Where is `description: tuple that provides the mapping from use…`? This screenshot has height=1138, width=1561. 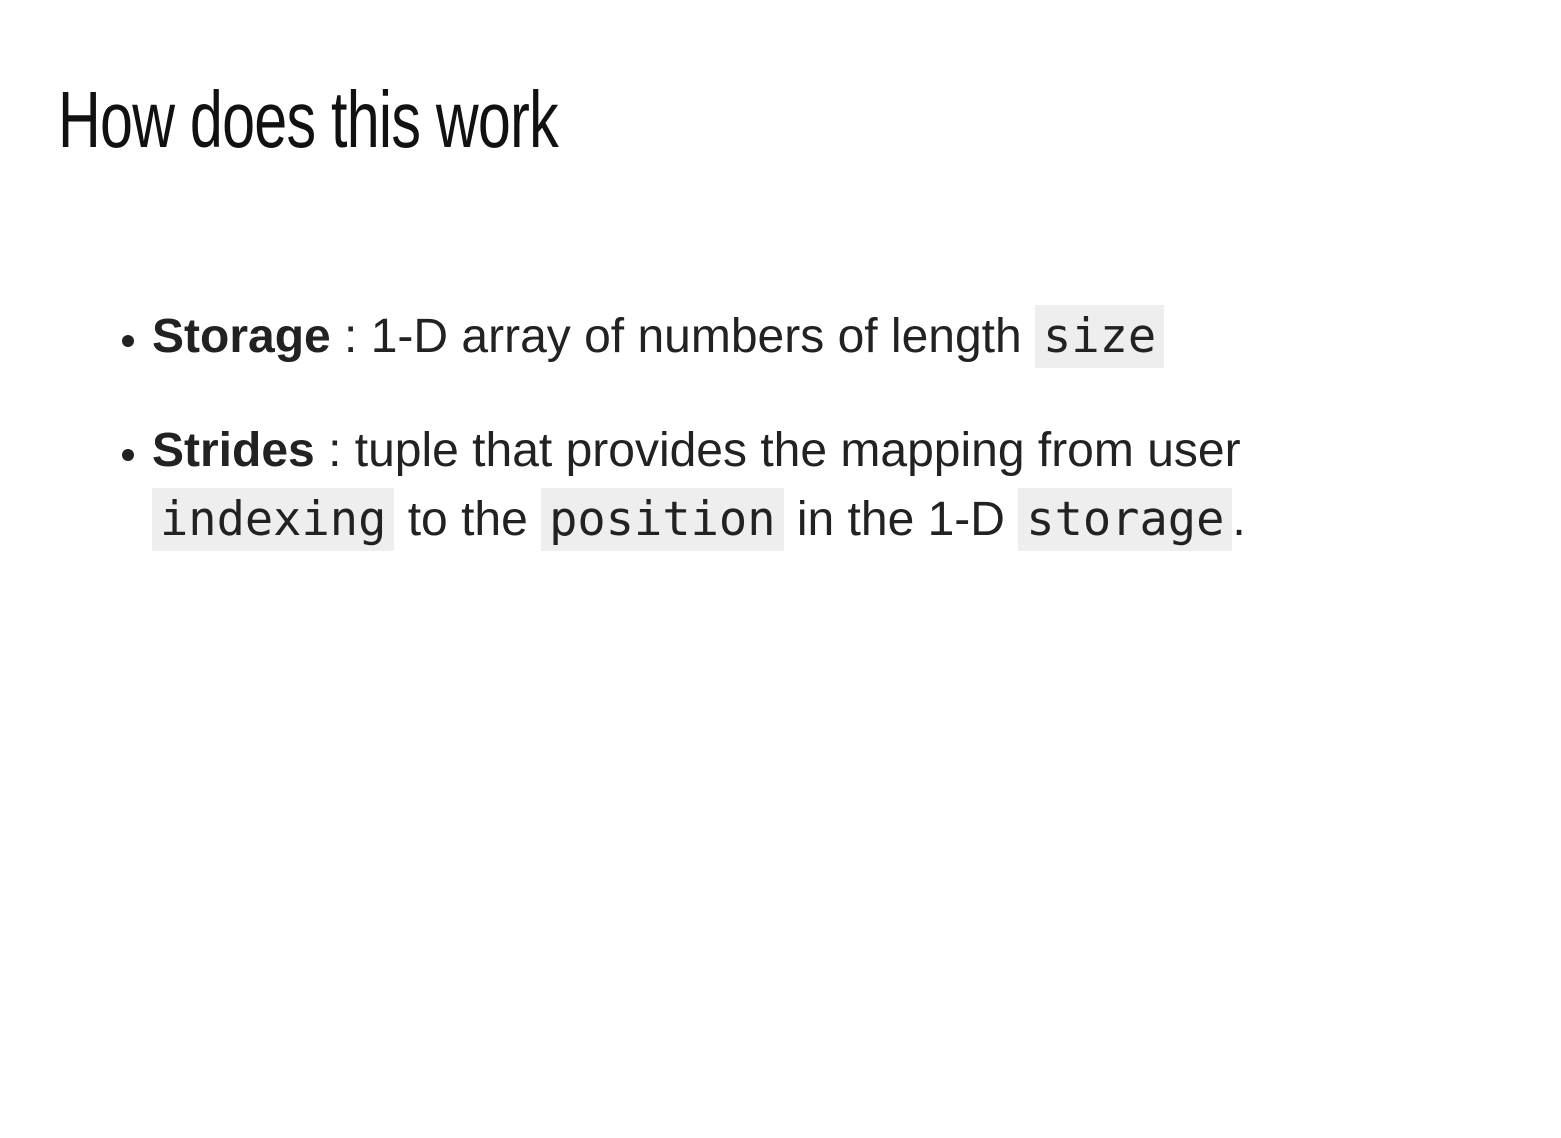 description: tuple that provides the mapping from use… is located at coordinates (797, 450).